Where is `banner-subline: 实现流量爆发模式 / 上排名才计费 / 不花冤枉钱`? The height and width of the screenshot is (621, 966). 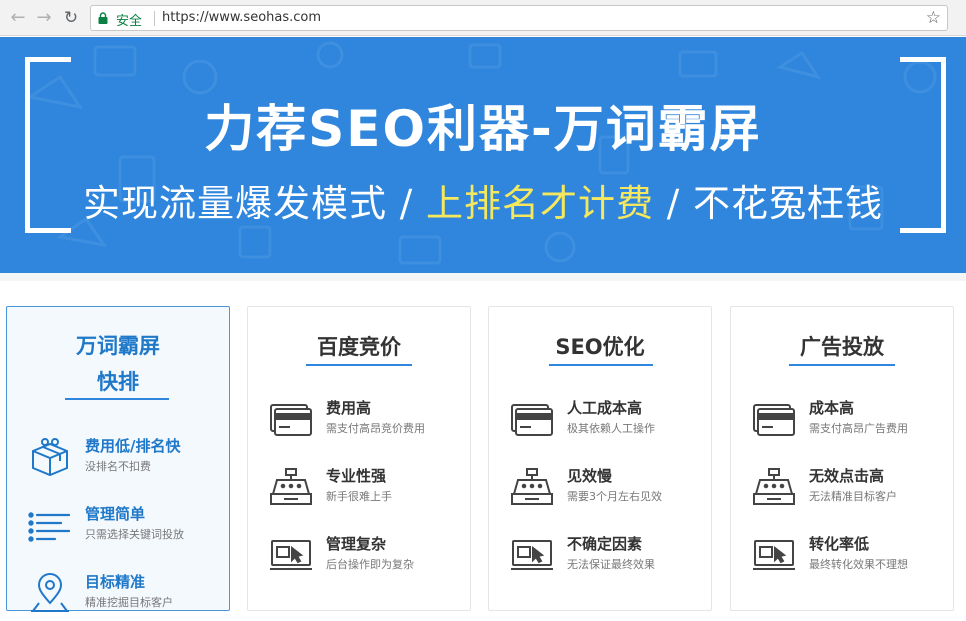 banner-subline: 实现流量爆发模式 / 上排名才计费 / 不花冤枉钱 is located at coordinates (483, 200).